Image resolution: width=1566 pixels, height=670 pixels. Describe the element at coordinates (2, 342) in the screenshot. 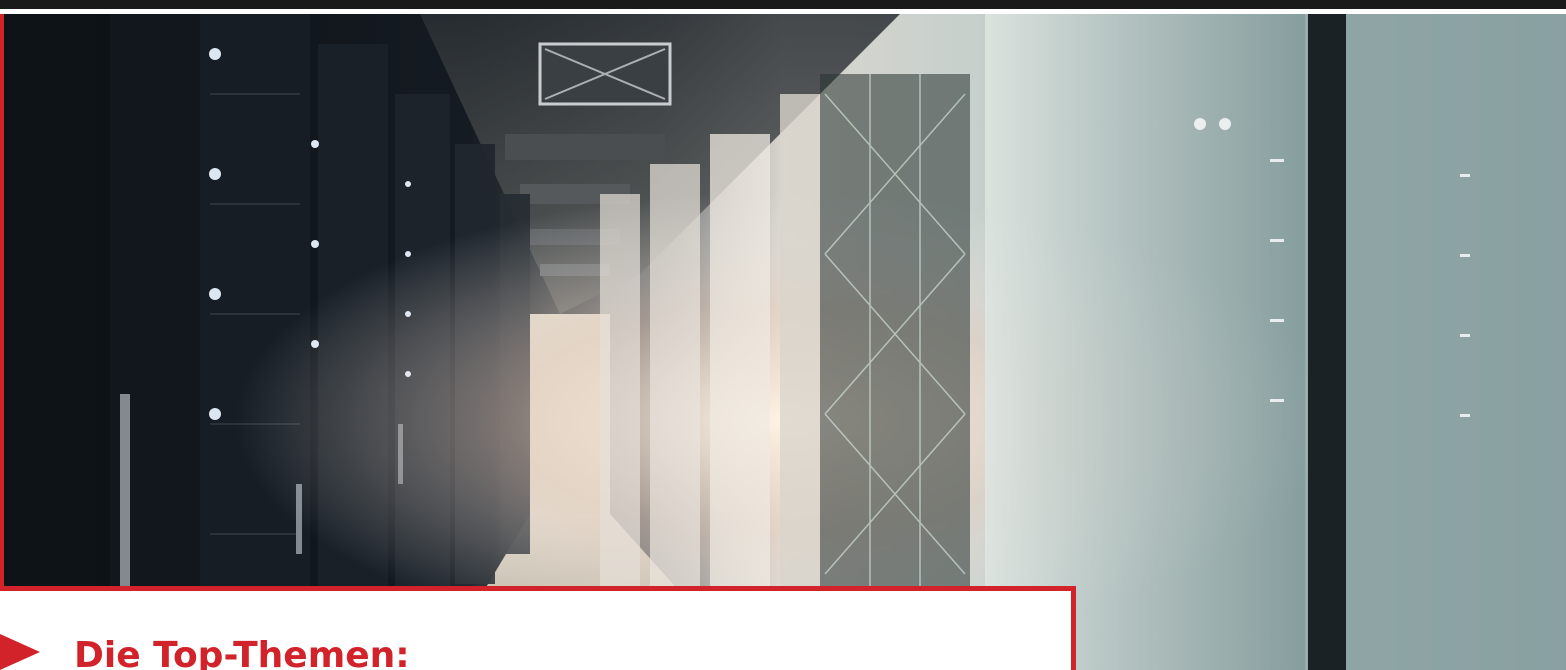

I see `accent-left-bar` at that location.